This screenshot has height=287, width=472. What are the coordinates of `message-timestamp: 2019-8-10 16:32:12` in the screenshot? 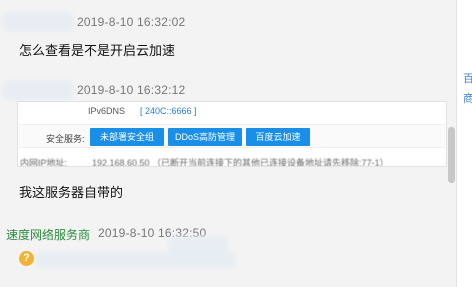 It's located at (131, 90).